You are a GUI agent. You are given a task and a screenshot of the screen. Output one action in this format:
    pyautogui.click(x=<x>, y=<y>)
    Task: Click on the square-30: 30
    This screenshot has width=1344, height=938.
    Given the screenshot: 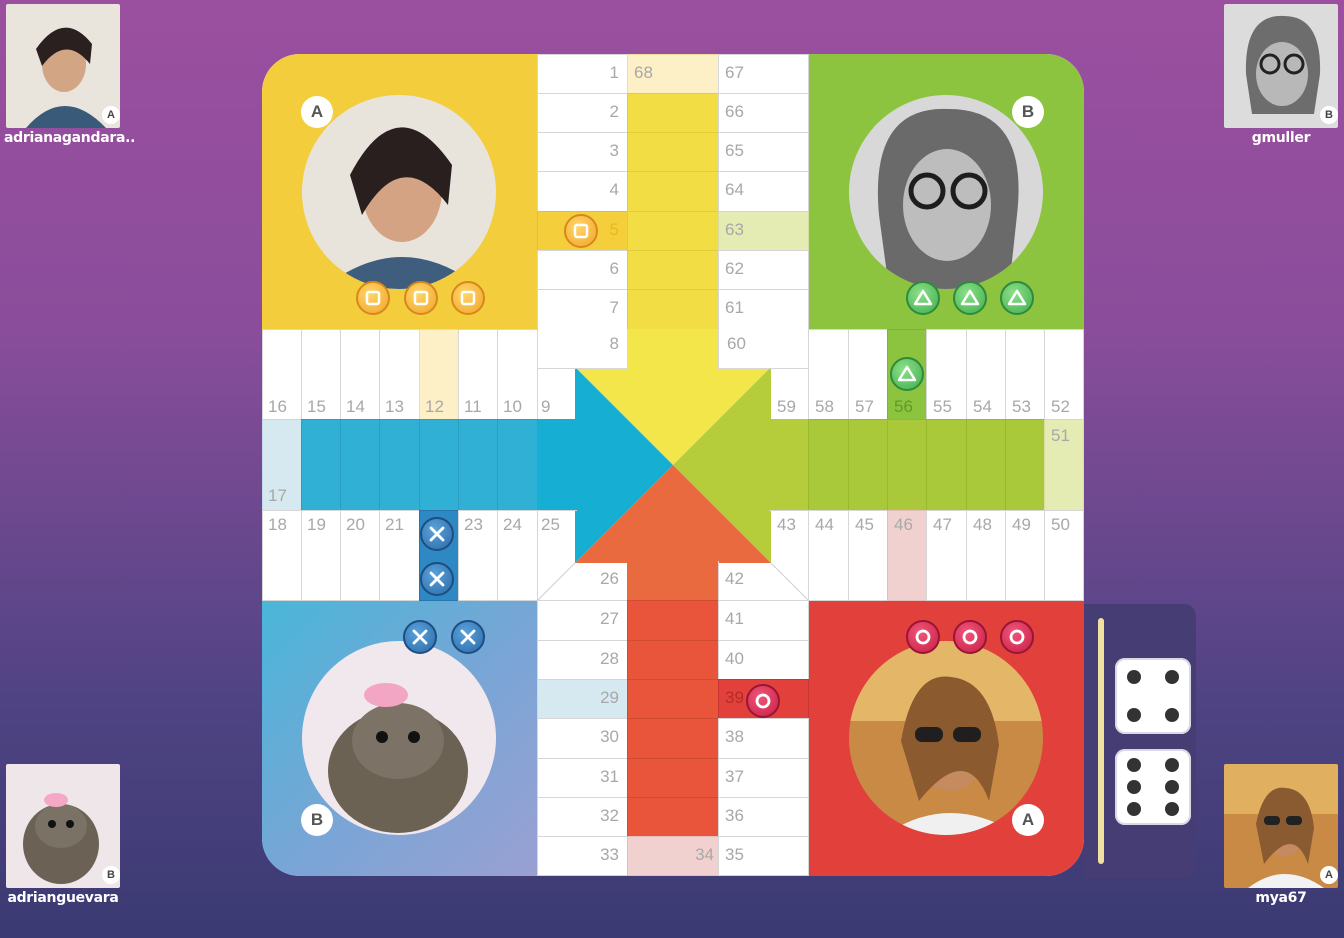 What is the action you would take?
    pyautogui.click(x=582, y=738)
    